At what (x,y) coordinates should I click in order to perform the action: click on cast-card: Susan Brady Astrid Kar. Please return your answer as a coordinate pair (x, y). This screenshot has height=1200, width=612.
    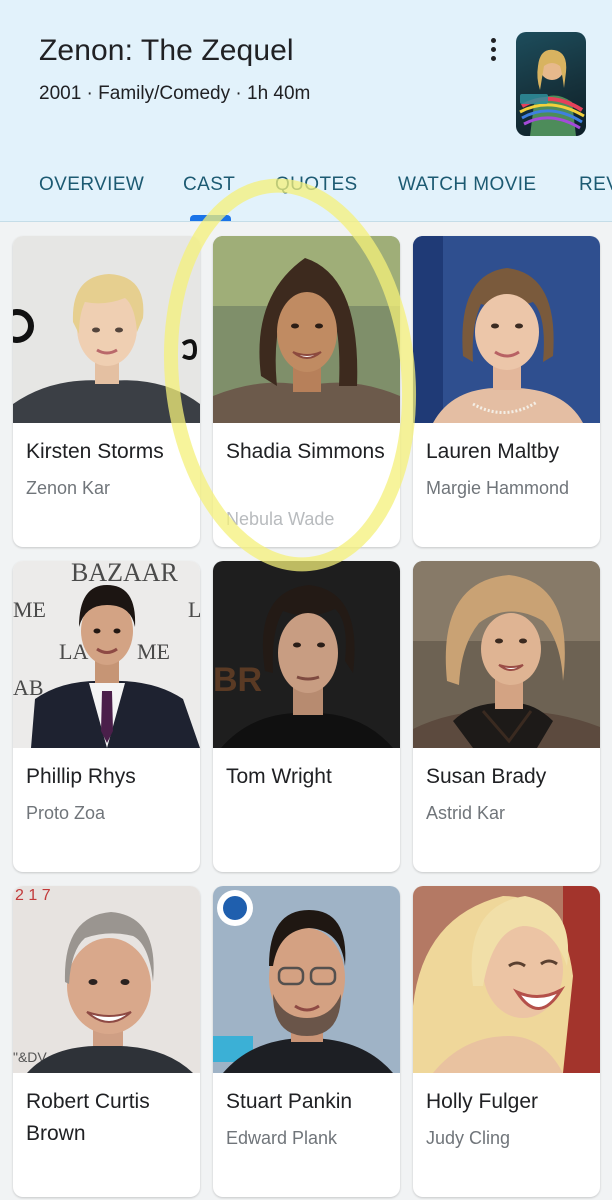
    Looking at the image, I should click on (506, 716).